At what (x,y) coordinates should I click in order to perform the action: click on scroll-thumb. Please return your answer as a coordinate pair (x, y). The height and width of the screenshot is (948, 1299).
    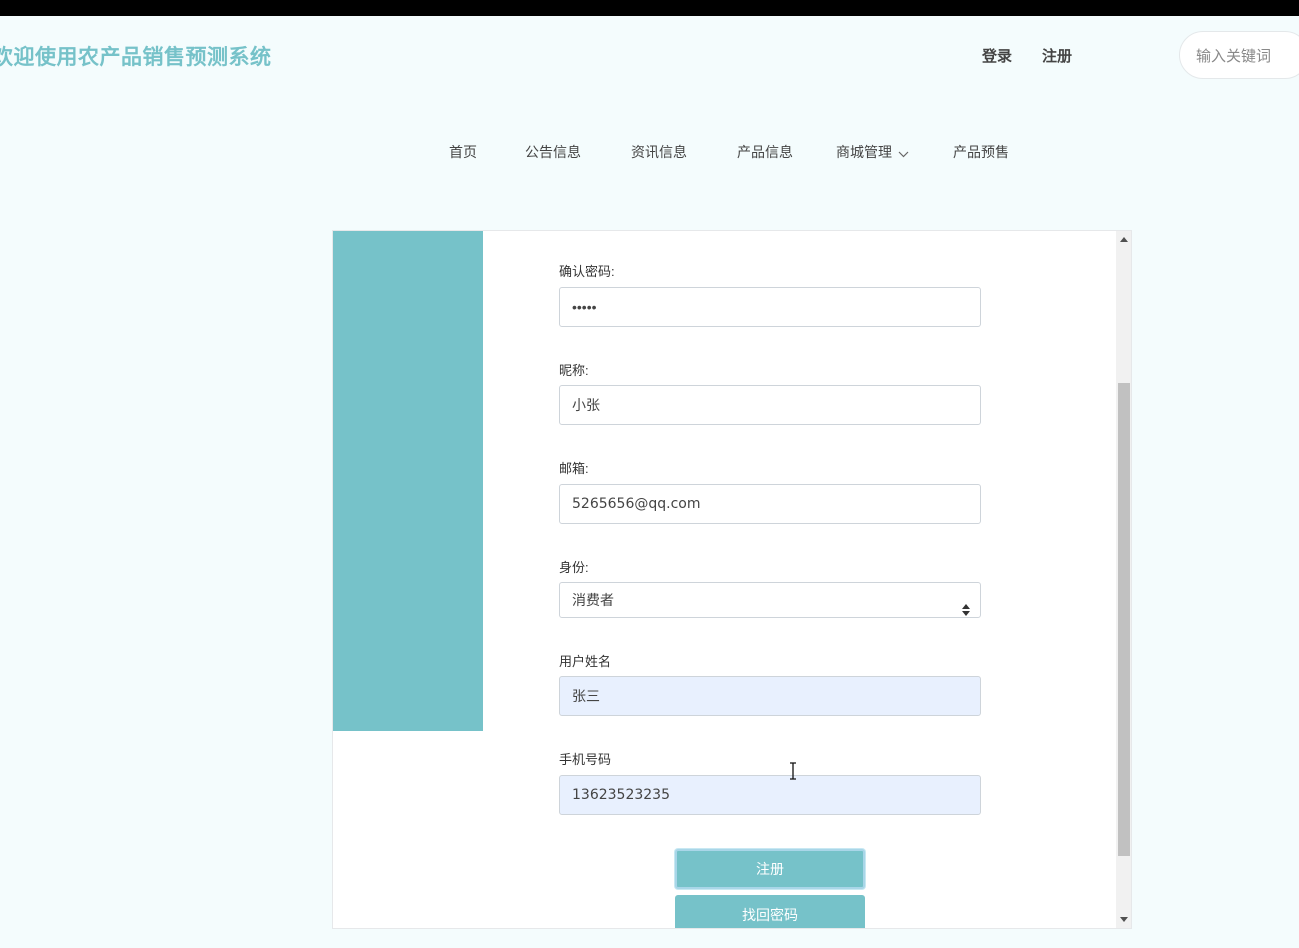
    Looking at the image, I should click on (1124, 619).